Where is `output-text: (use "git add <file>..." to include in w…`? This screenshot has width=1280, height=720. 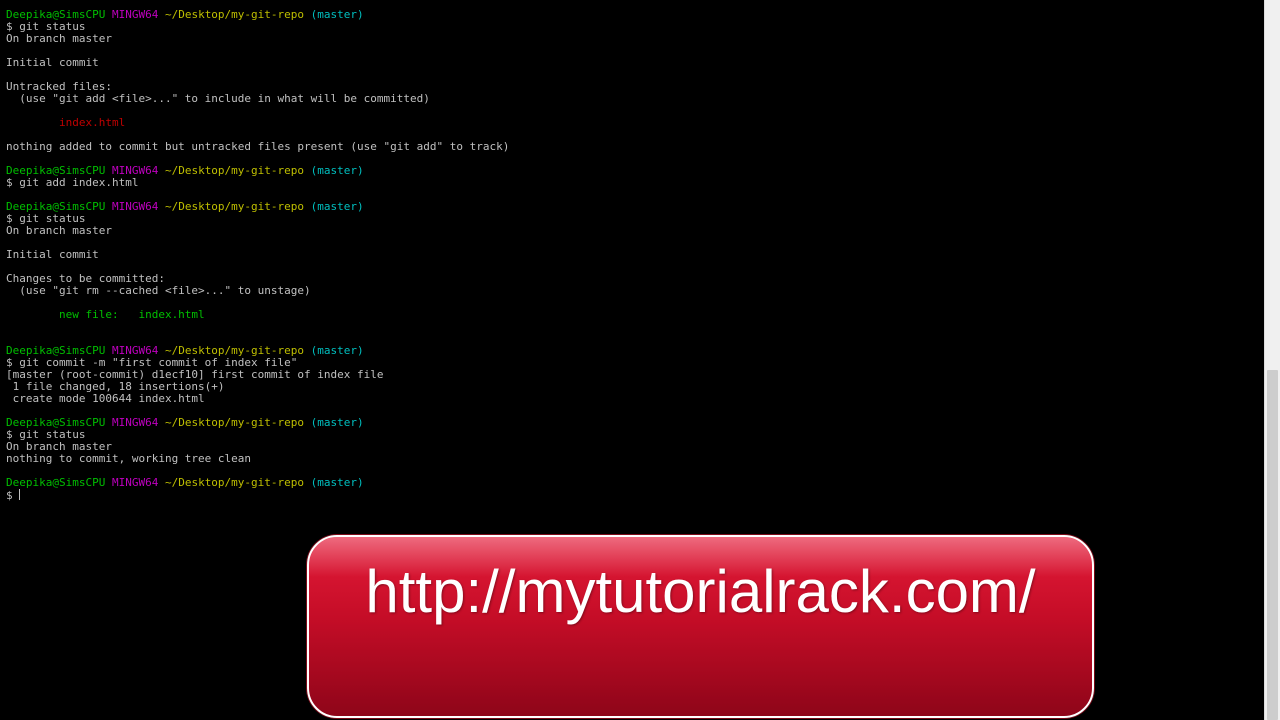 output-text: (use "git add <file>..." to include in w… is located at coordinates (218, 98).